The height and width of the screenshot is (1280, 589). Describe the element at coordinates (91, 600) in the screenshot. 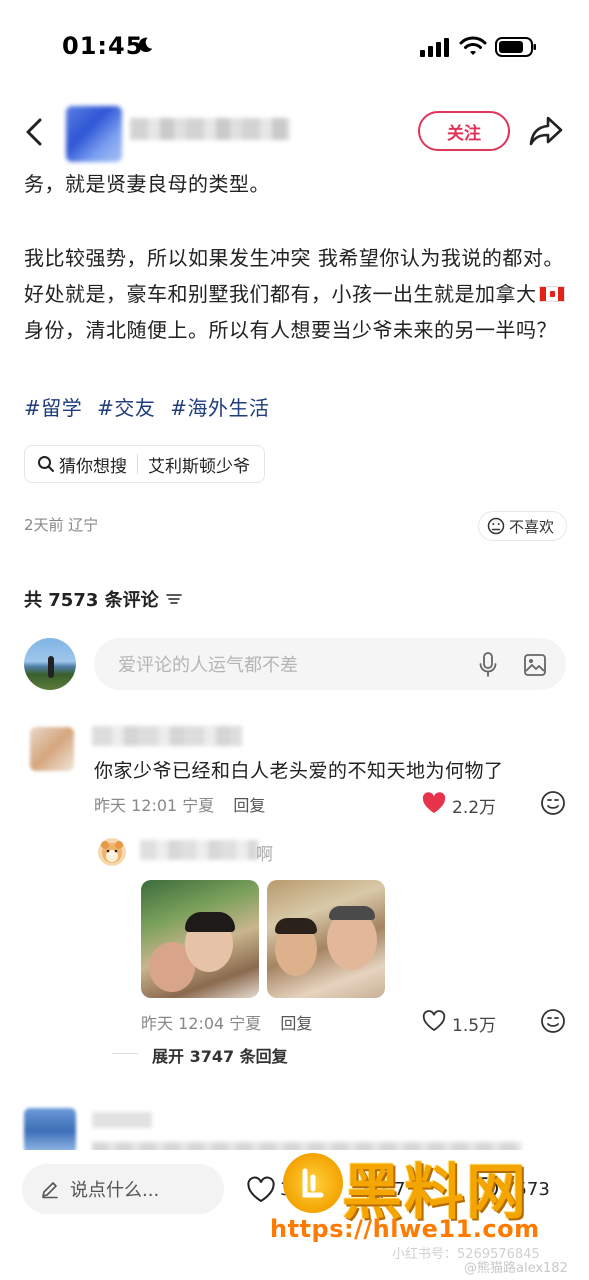

I see `comments-header: 共 7573 条评论` at that location.